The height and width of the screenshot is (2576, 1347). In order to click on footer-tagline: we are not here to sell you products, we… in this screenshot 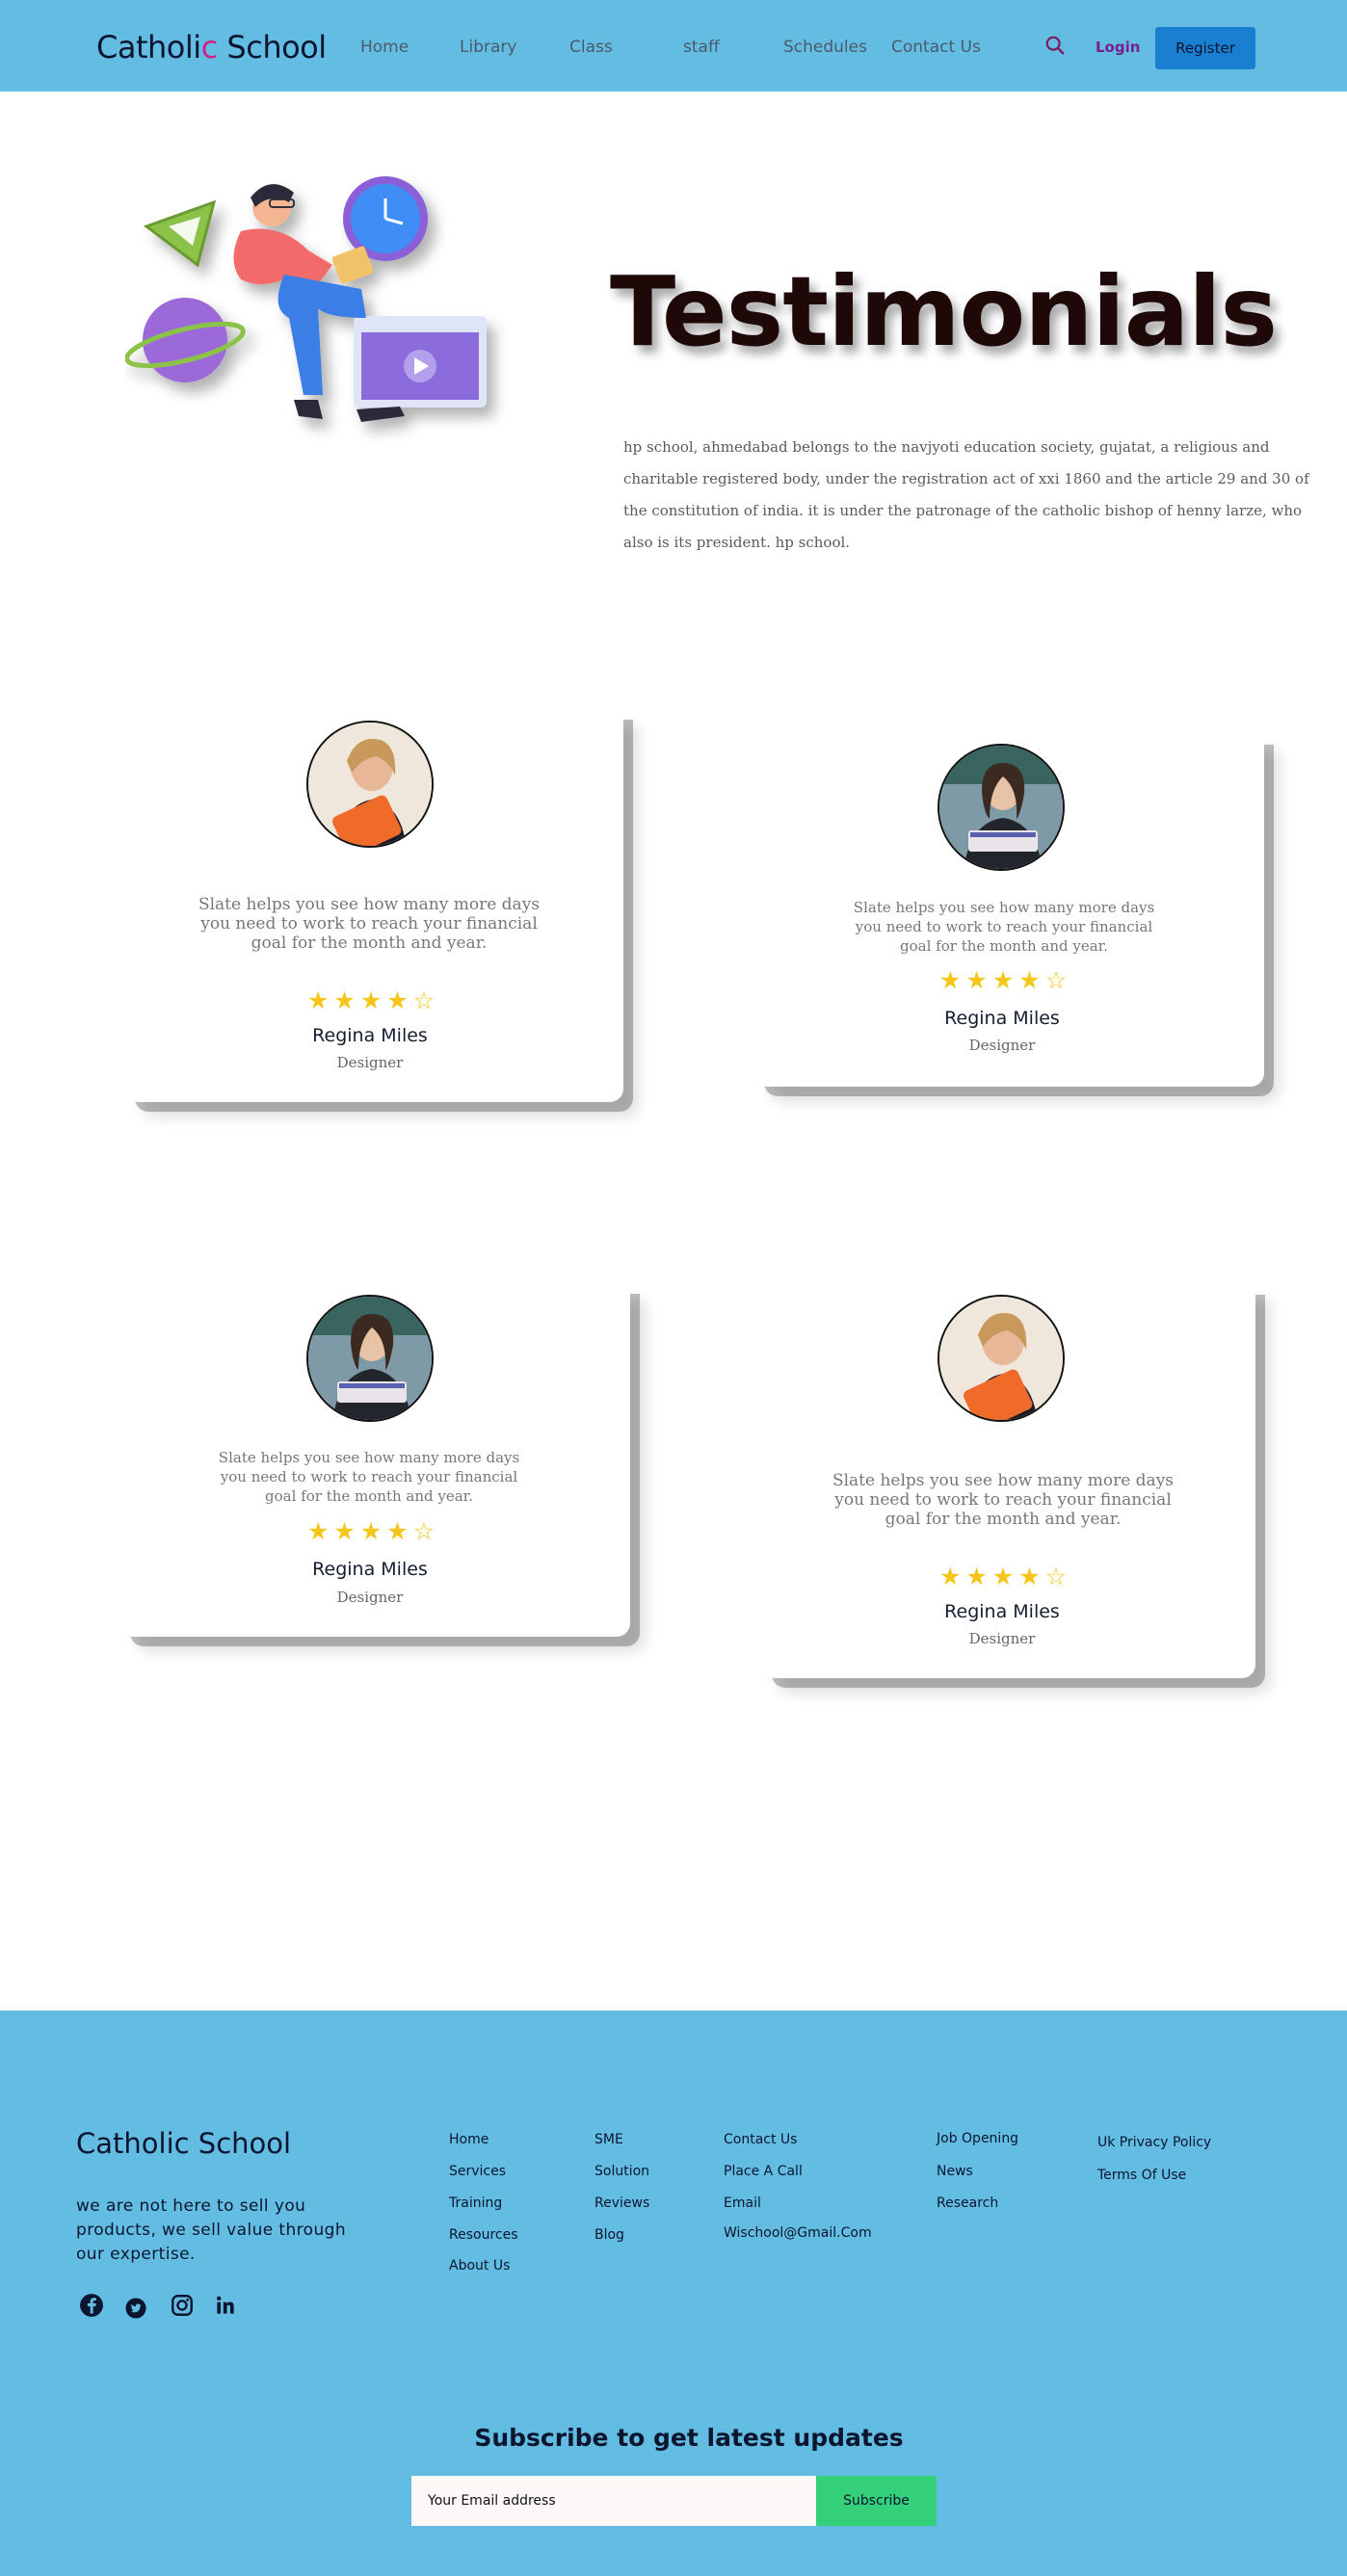, I will do `click(211, 2230)`.